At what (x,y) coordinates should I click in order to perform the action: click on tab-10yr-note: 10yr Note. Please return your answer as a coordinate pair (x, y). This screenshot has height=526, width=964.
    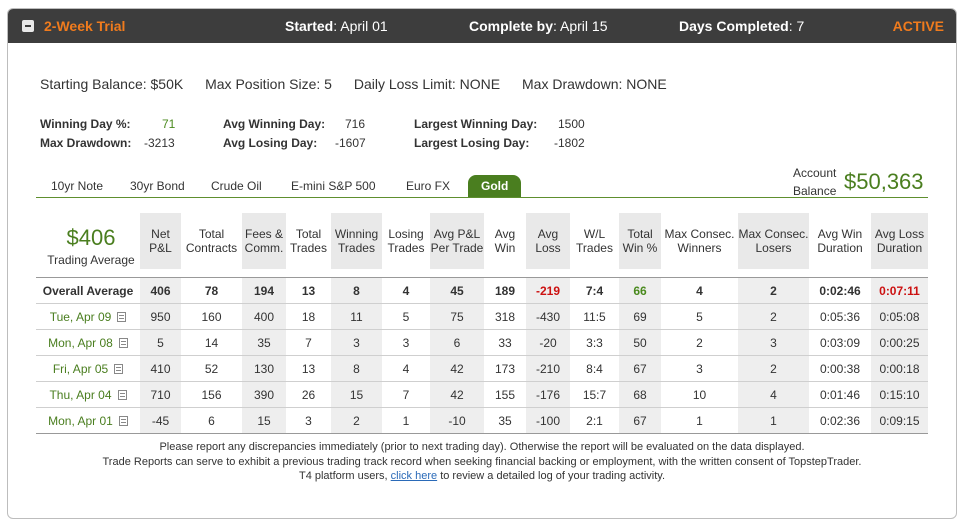
    Looking at the image, I should click on (77, 186).